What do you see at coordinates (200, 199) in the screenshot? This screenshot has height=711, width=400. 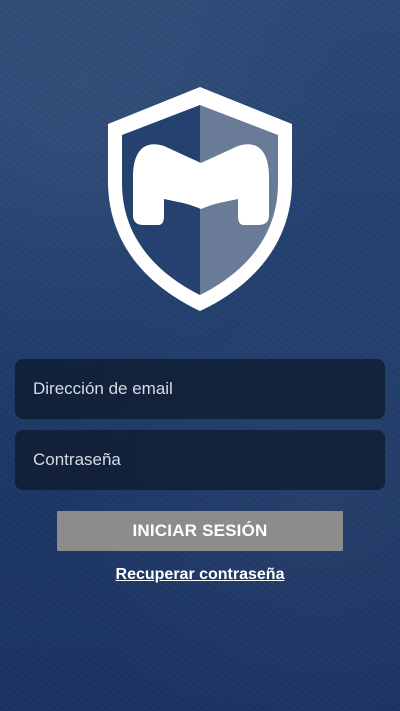 I see `shield-m-logo-icon` at bounding box center [200, 199].